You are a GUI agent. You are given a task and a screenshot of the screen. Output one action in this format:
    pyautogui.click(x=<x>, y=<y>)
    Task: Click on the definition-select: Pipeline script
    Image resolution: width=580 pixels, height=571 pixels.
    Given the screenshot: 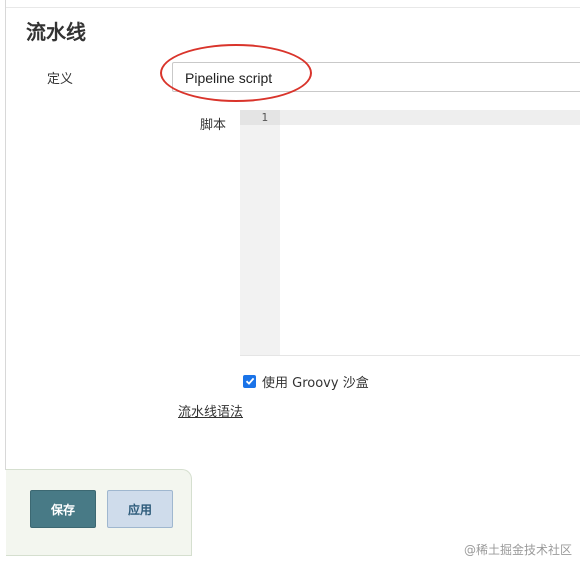 What is the action you would take?
    pyautogui.click(x=376, y=77)
    